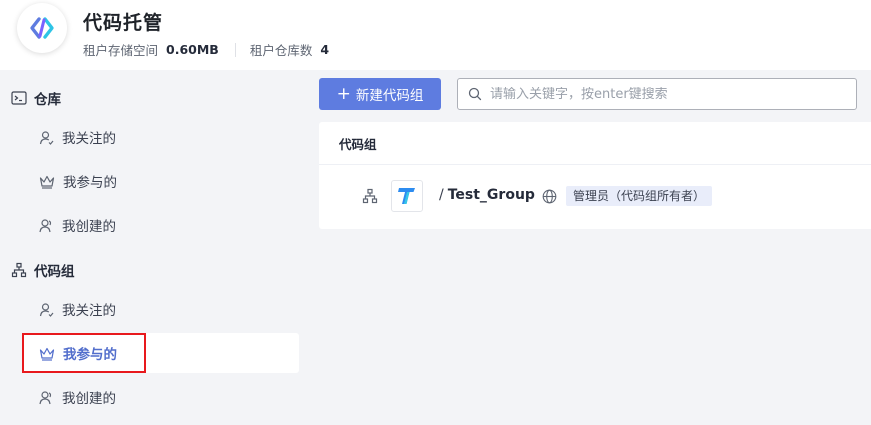 The image size is (871, 425). Describe the element at coordinates (235, 49) in the screenshot. I see `stats-divider` at that location.